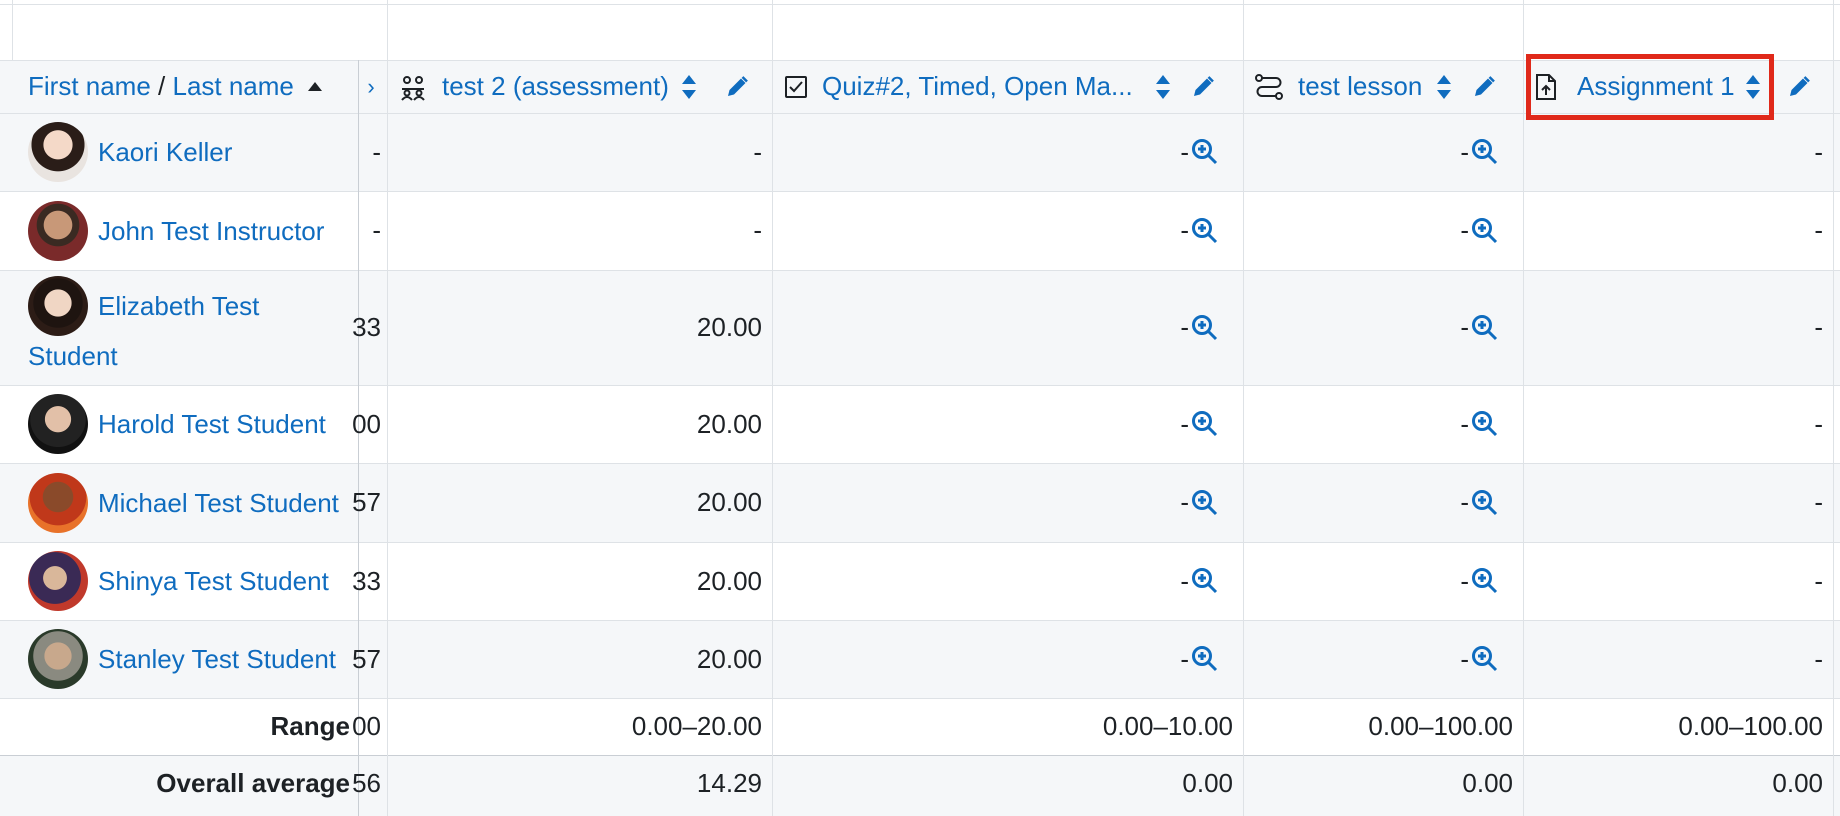 Image resolution: width=1840 pixels, height=816 pixels. I want to click on student-cell: John Test Instructor, so click(179, 230).